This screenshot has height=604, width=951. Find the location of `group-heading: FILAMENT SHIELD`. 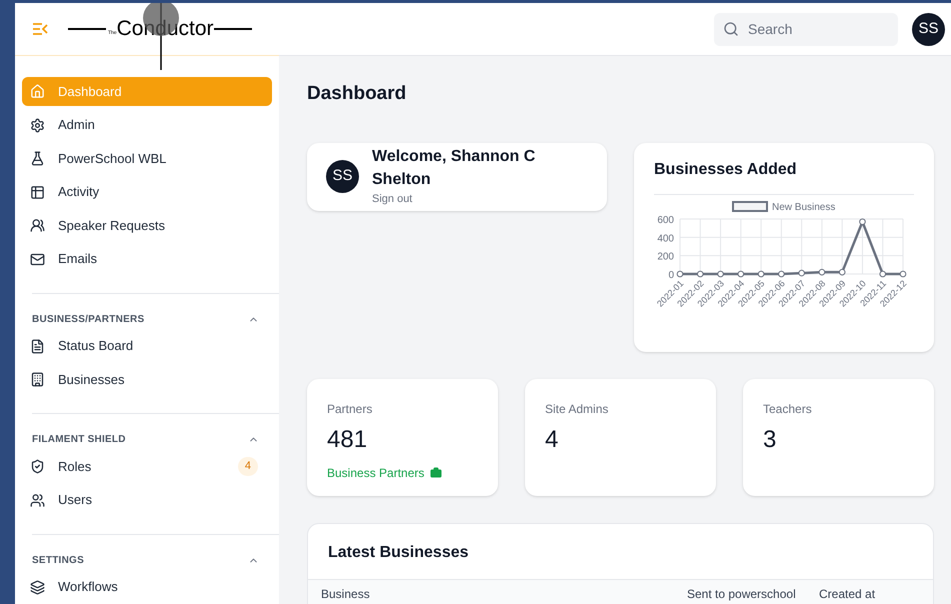

group-heading: FILAMENT SHIELD is located at coordinates (79, 440).